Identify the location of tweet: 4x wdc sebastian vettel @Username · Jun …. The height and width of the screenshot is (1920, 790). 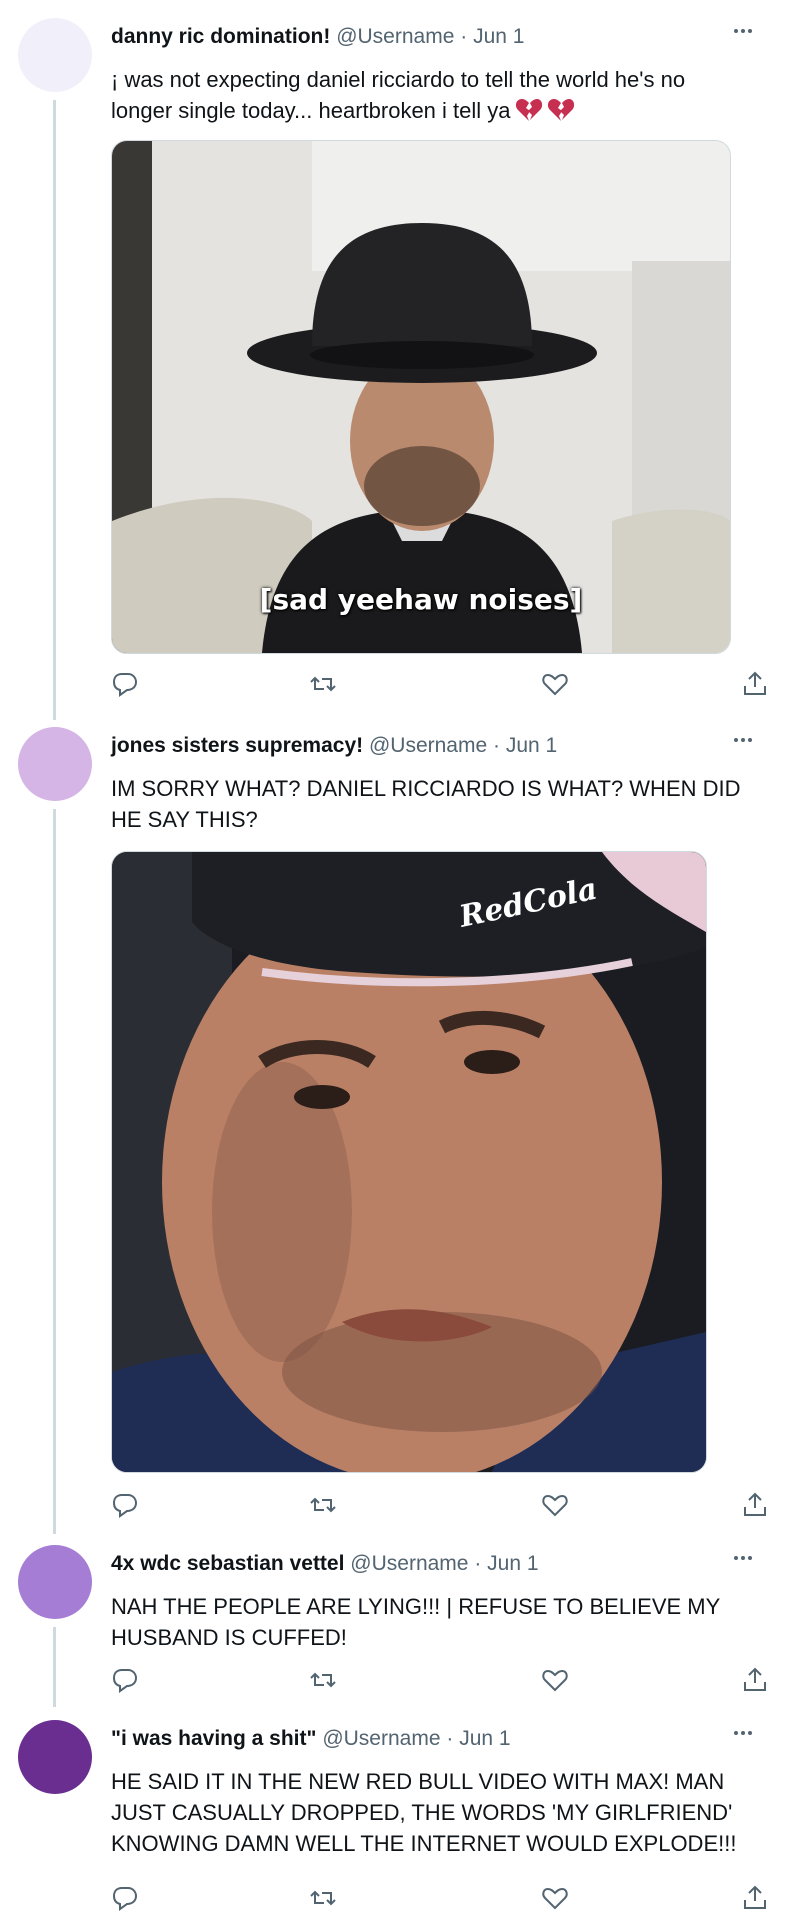
(395, 1630).